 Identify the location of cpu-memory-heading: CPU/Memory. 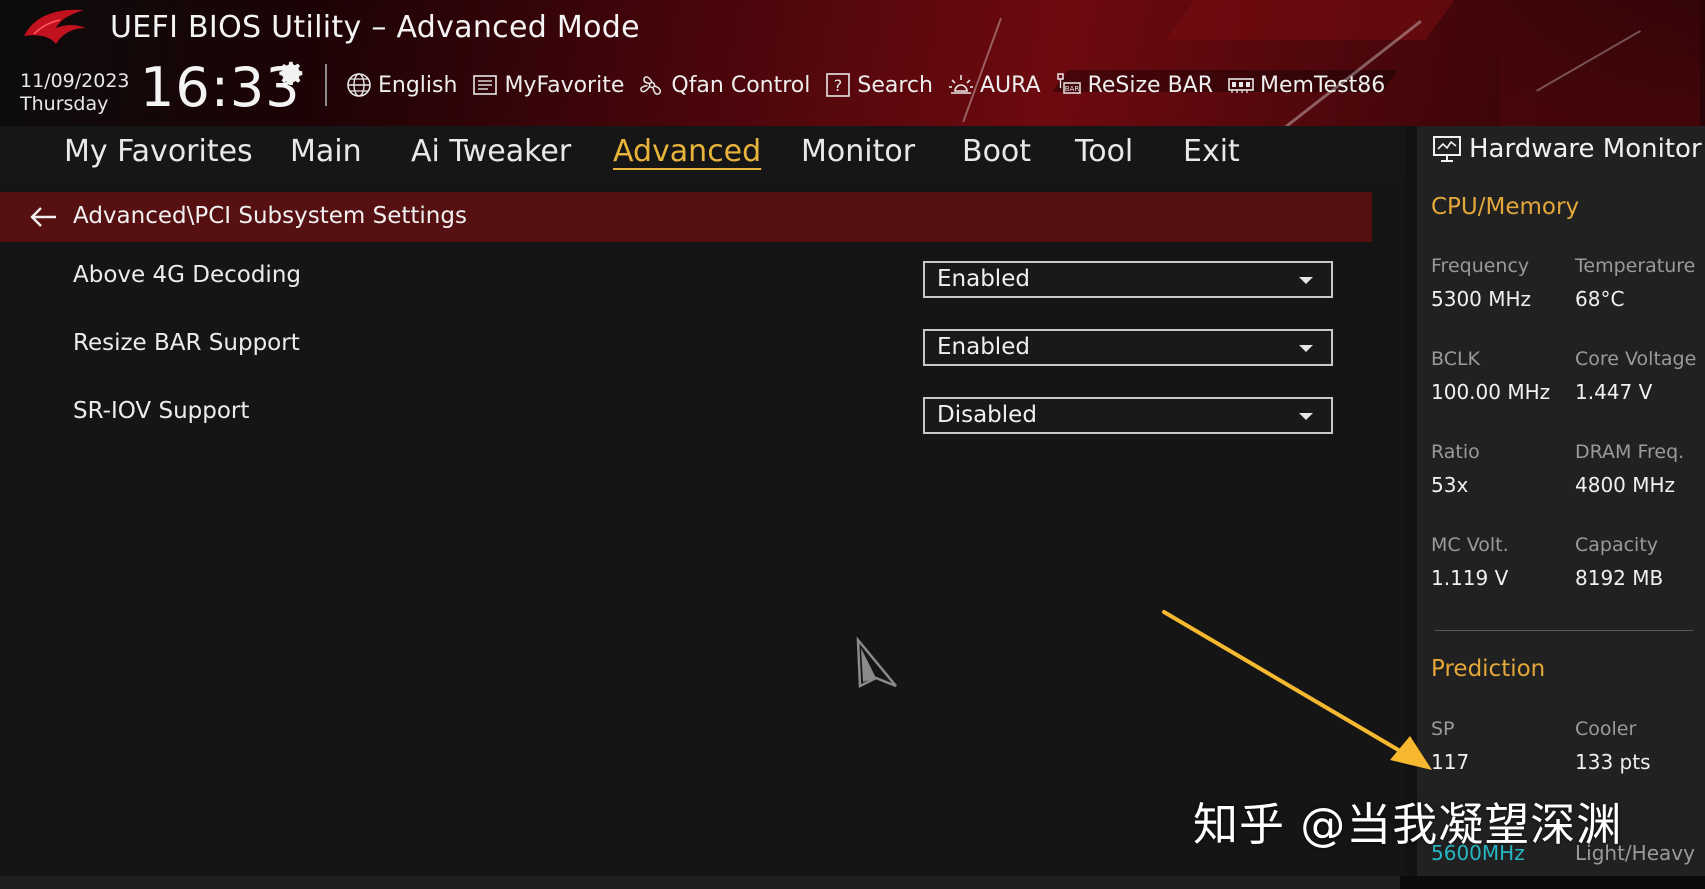
(1505, 207).